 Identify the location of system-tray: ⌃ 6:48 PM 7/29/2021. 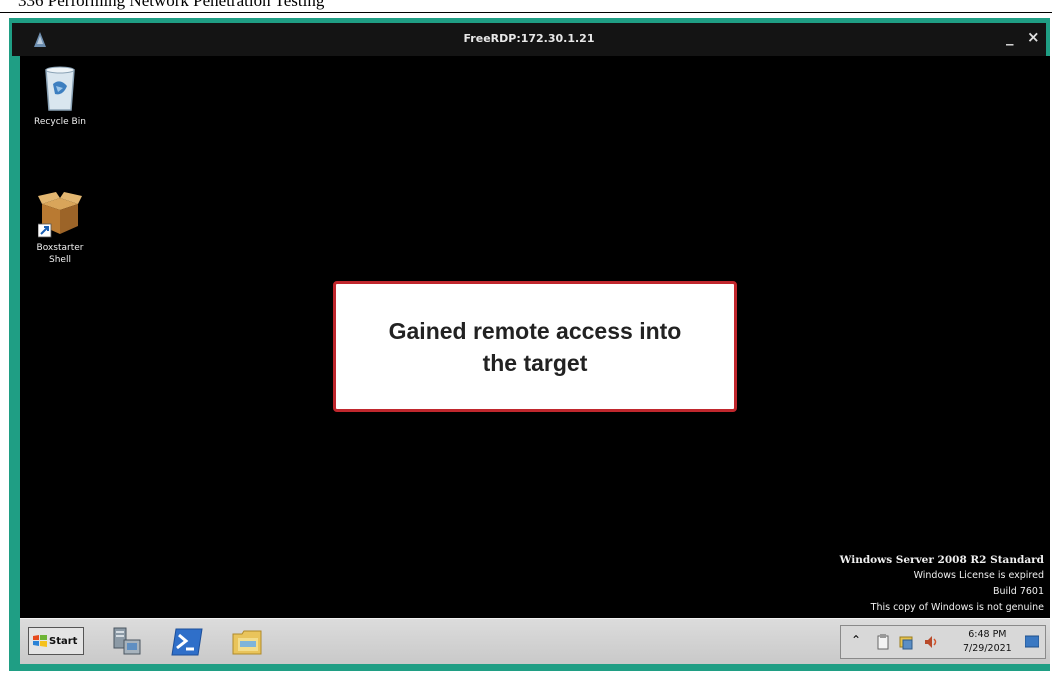
(943, 642).